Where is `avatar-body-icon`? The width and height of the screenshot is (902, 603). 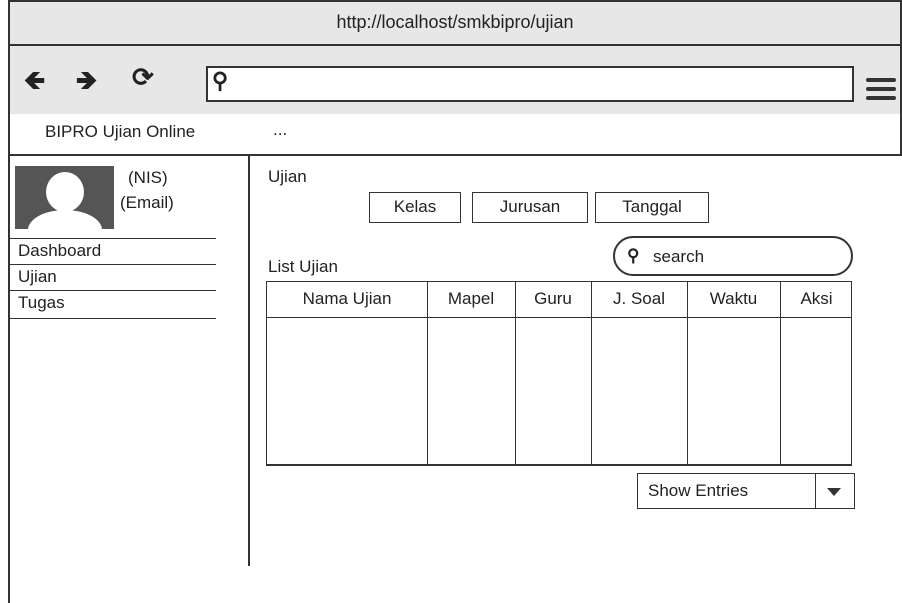
avatar-body-icon is located at coordinates (65, 219).